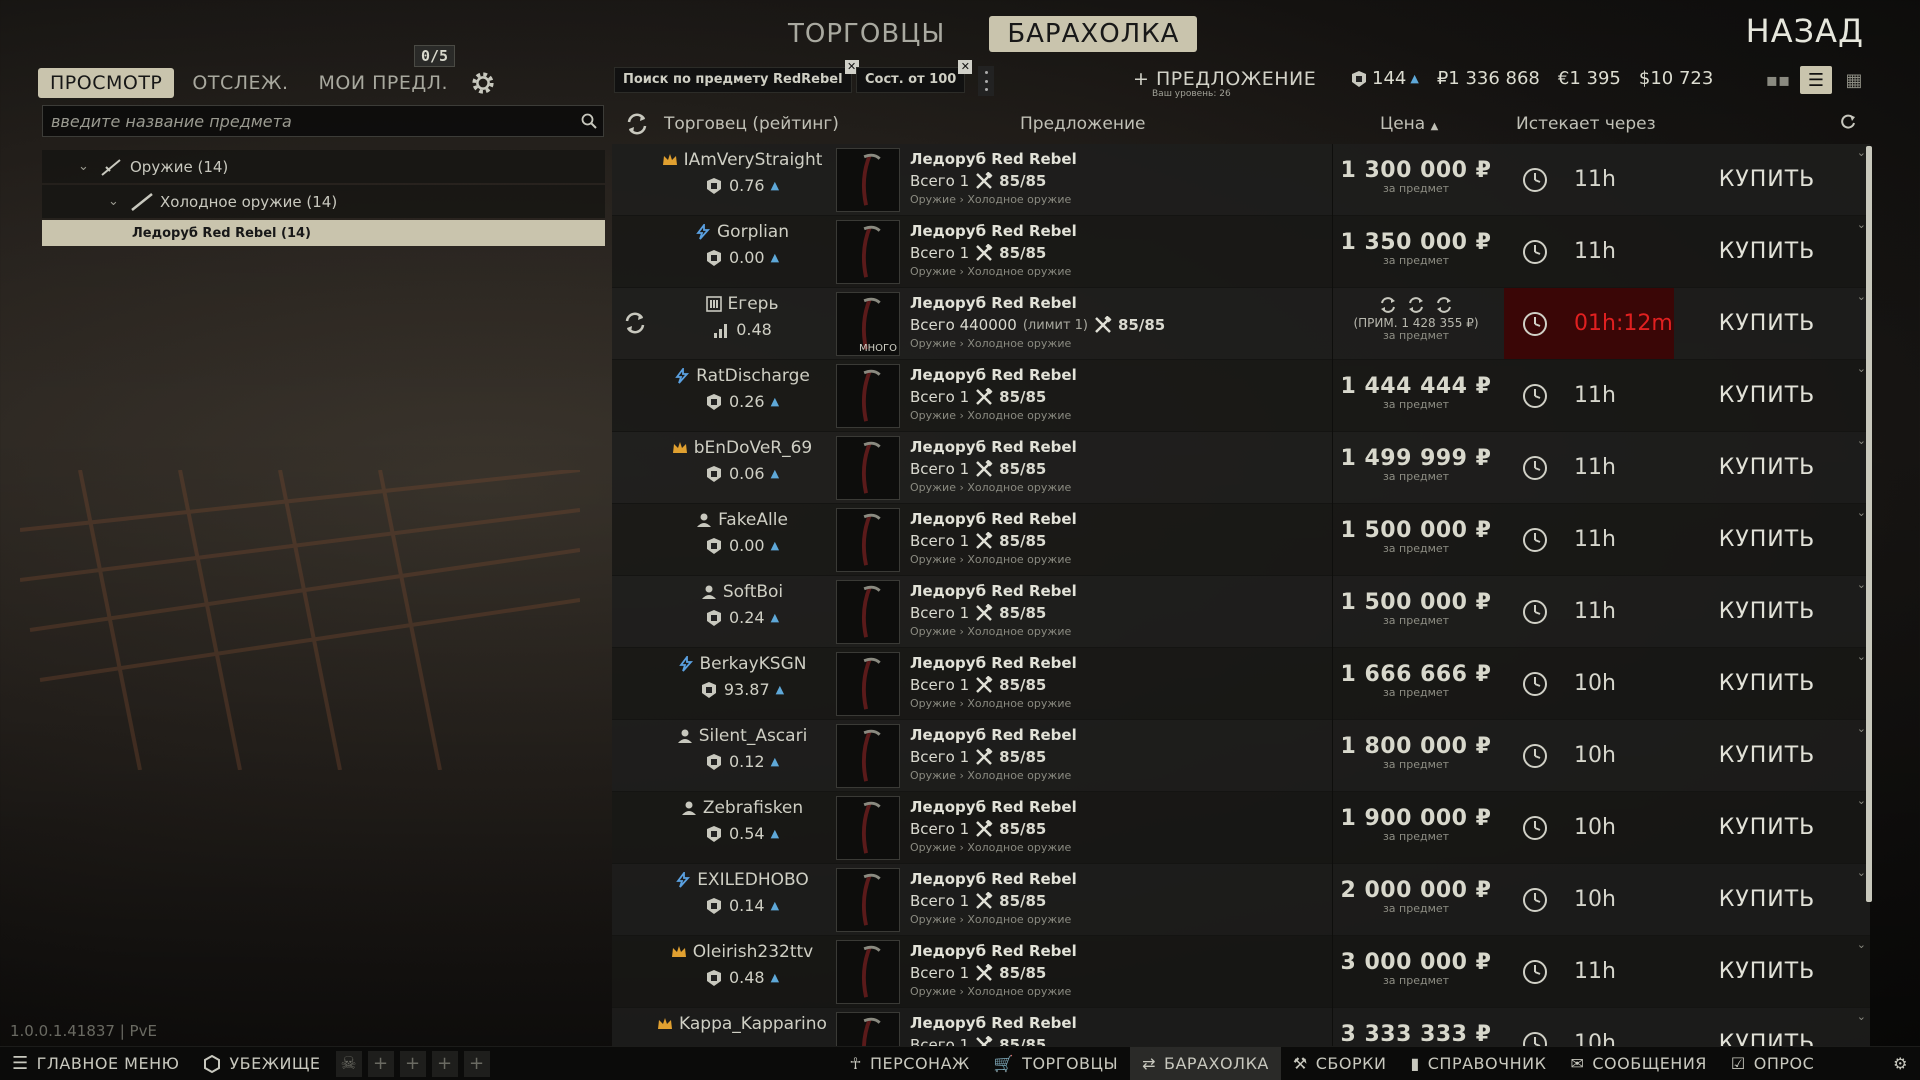  Describe the element at coordinates (986, 81) in the screenshot. I see `more-options-icon` at that location.